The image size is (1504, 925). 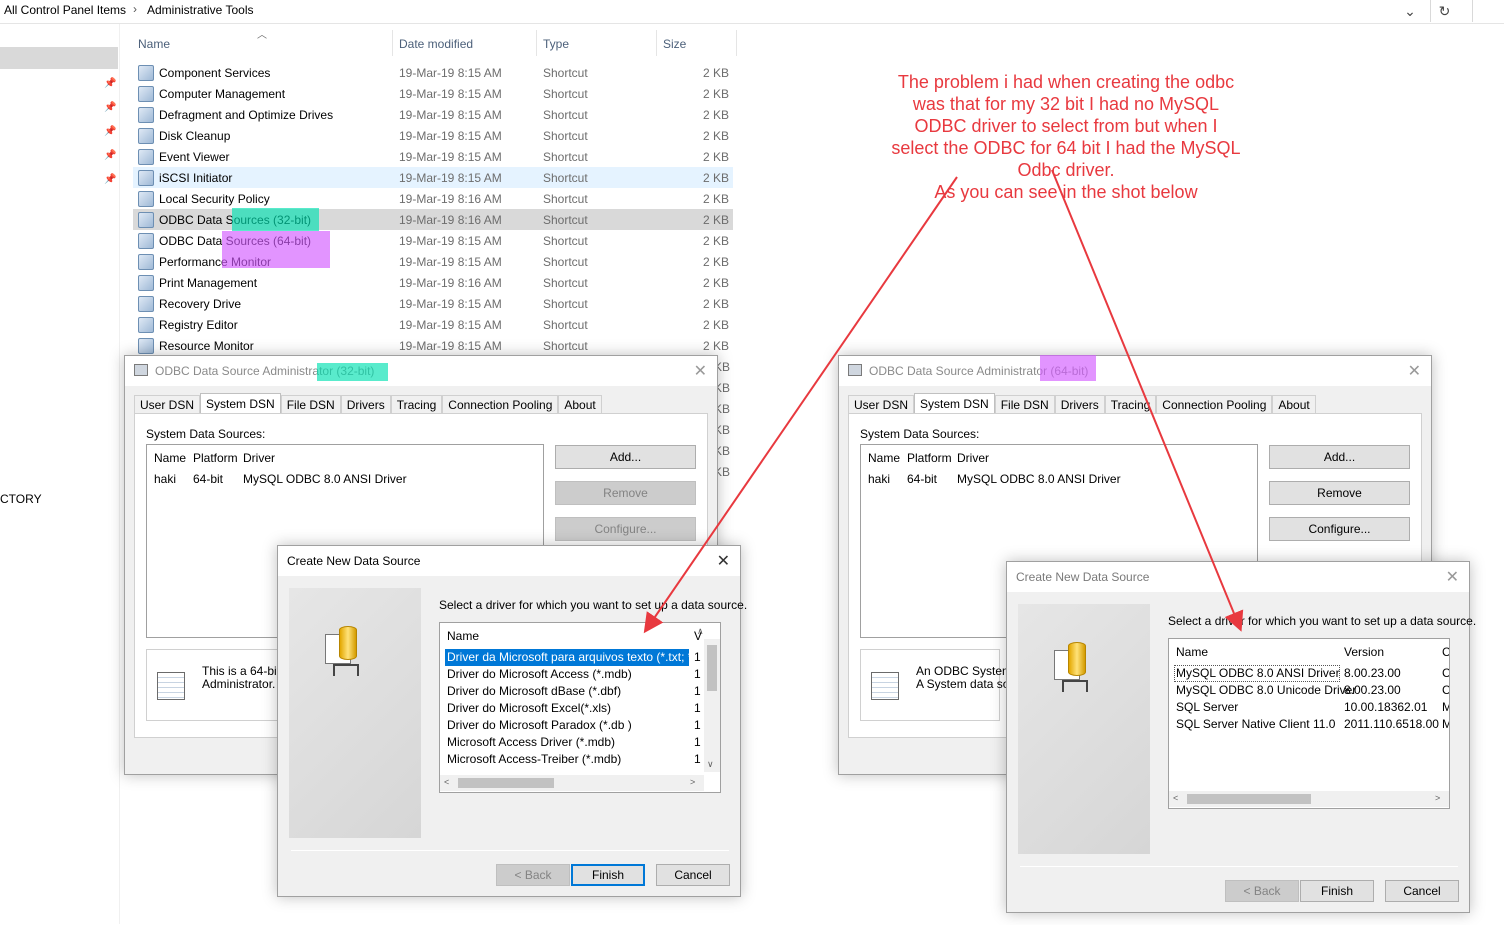 What do you see at coordinates (1410, 11) in the screenshot?
I see `address-history-chevron-icon: ⌄` at bounding box center [1410, 11].